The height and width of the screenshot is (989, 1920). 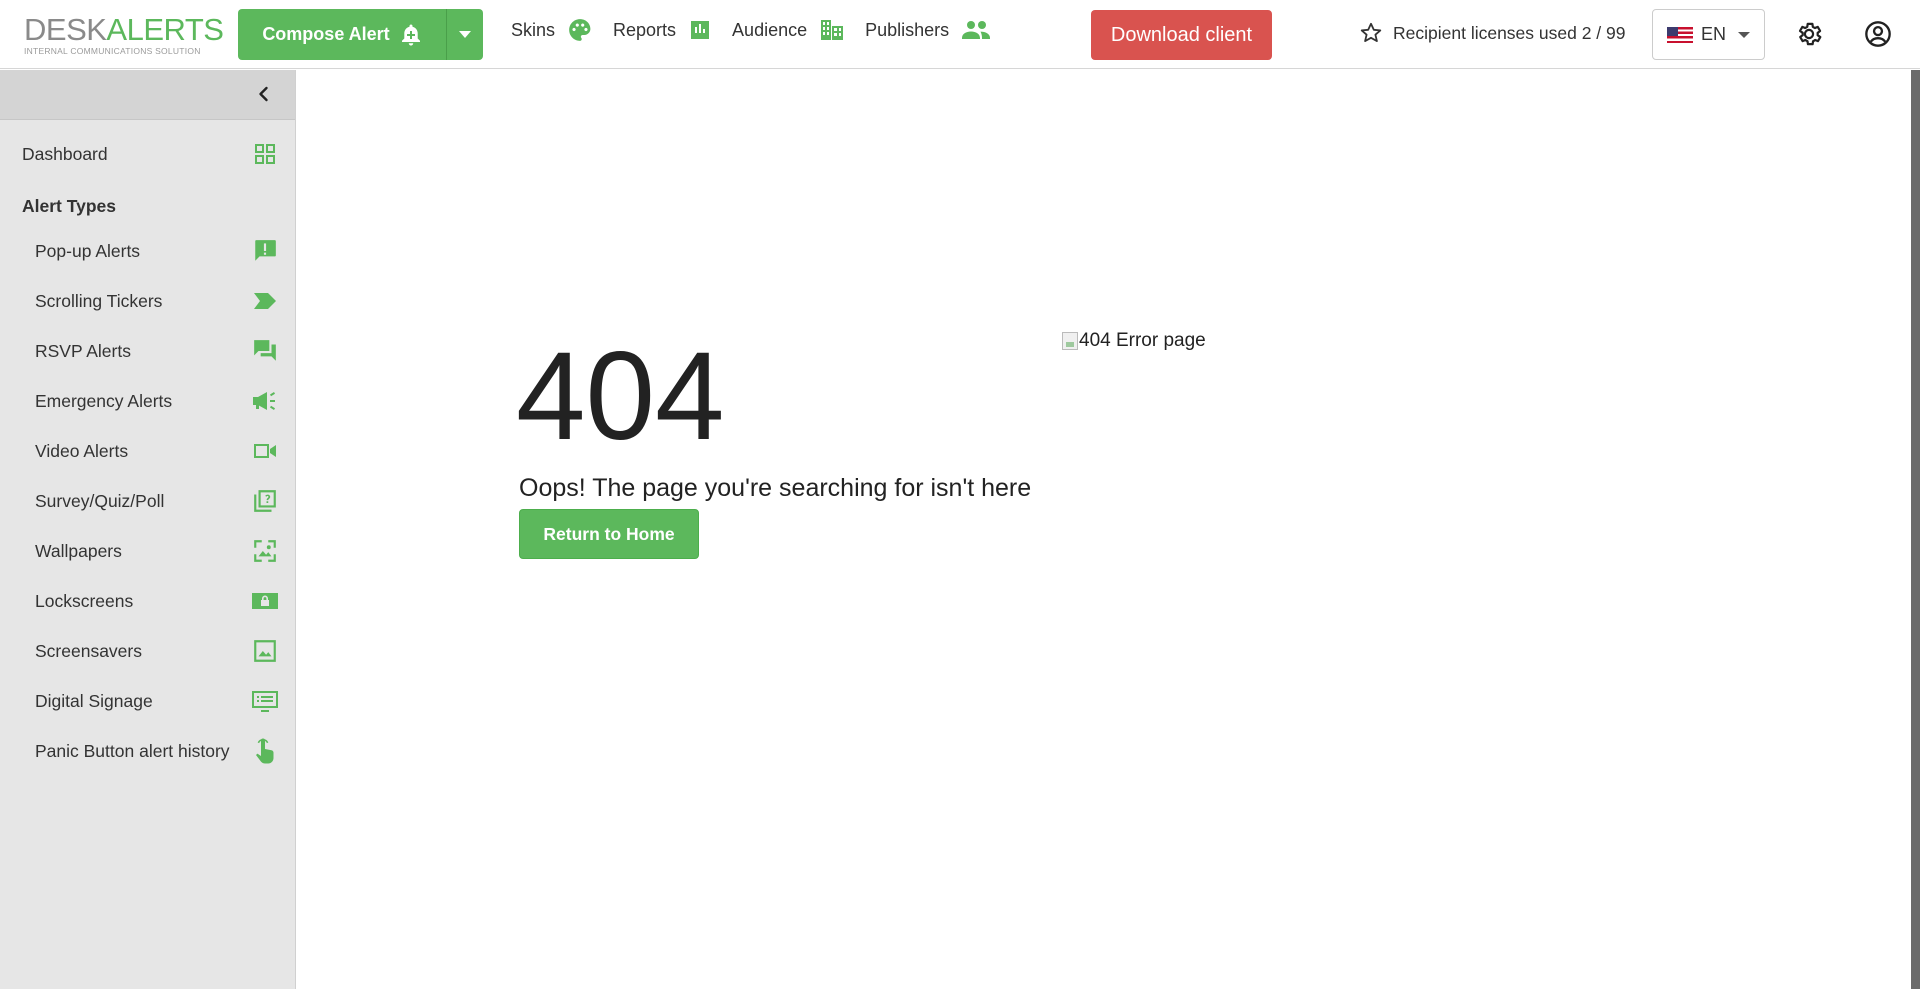 What do you see at coordinates (104, 400) in the screenshot?
I see `sidebar-item-label: Emergency Alerts` at bounding box center [104, 400].